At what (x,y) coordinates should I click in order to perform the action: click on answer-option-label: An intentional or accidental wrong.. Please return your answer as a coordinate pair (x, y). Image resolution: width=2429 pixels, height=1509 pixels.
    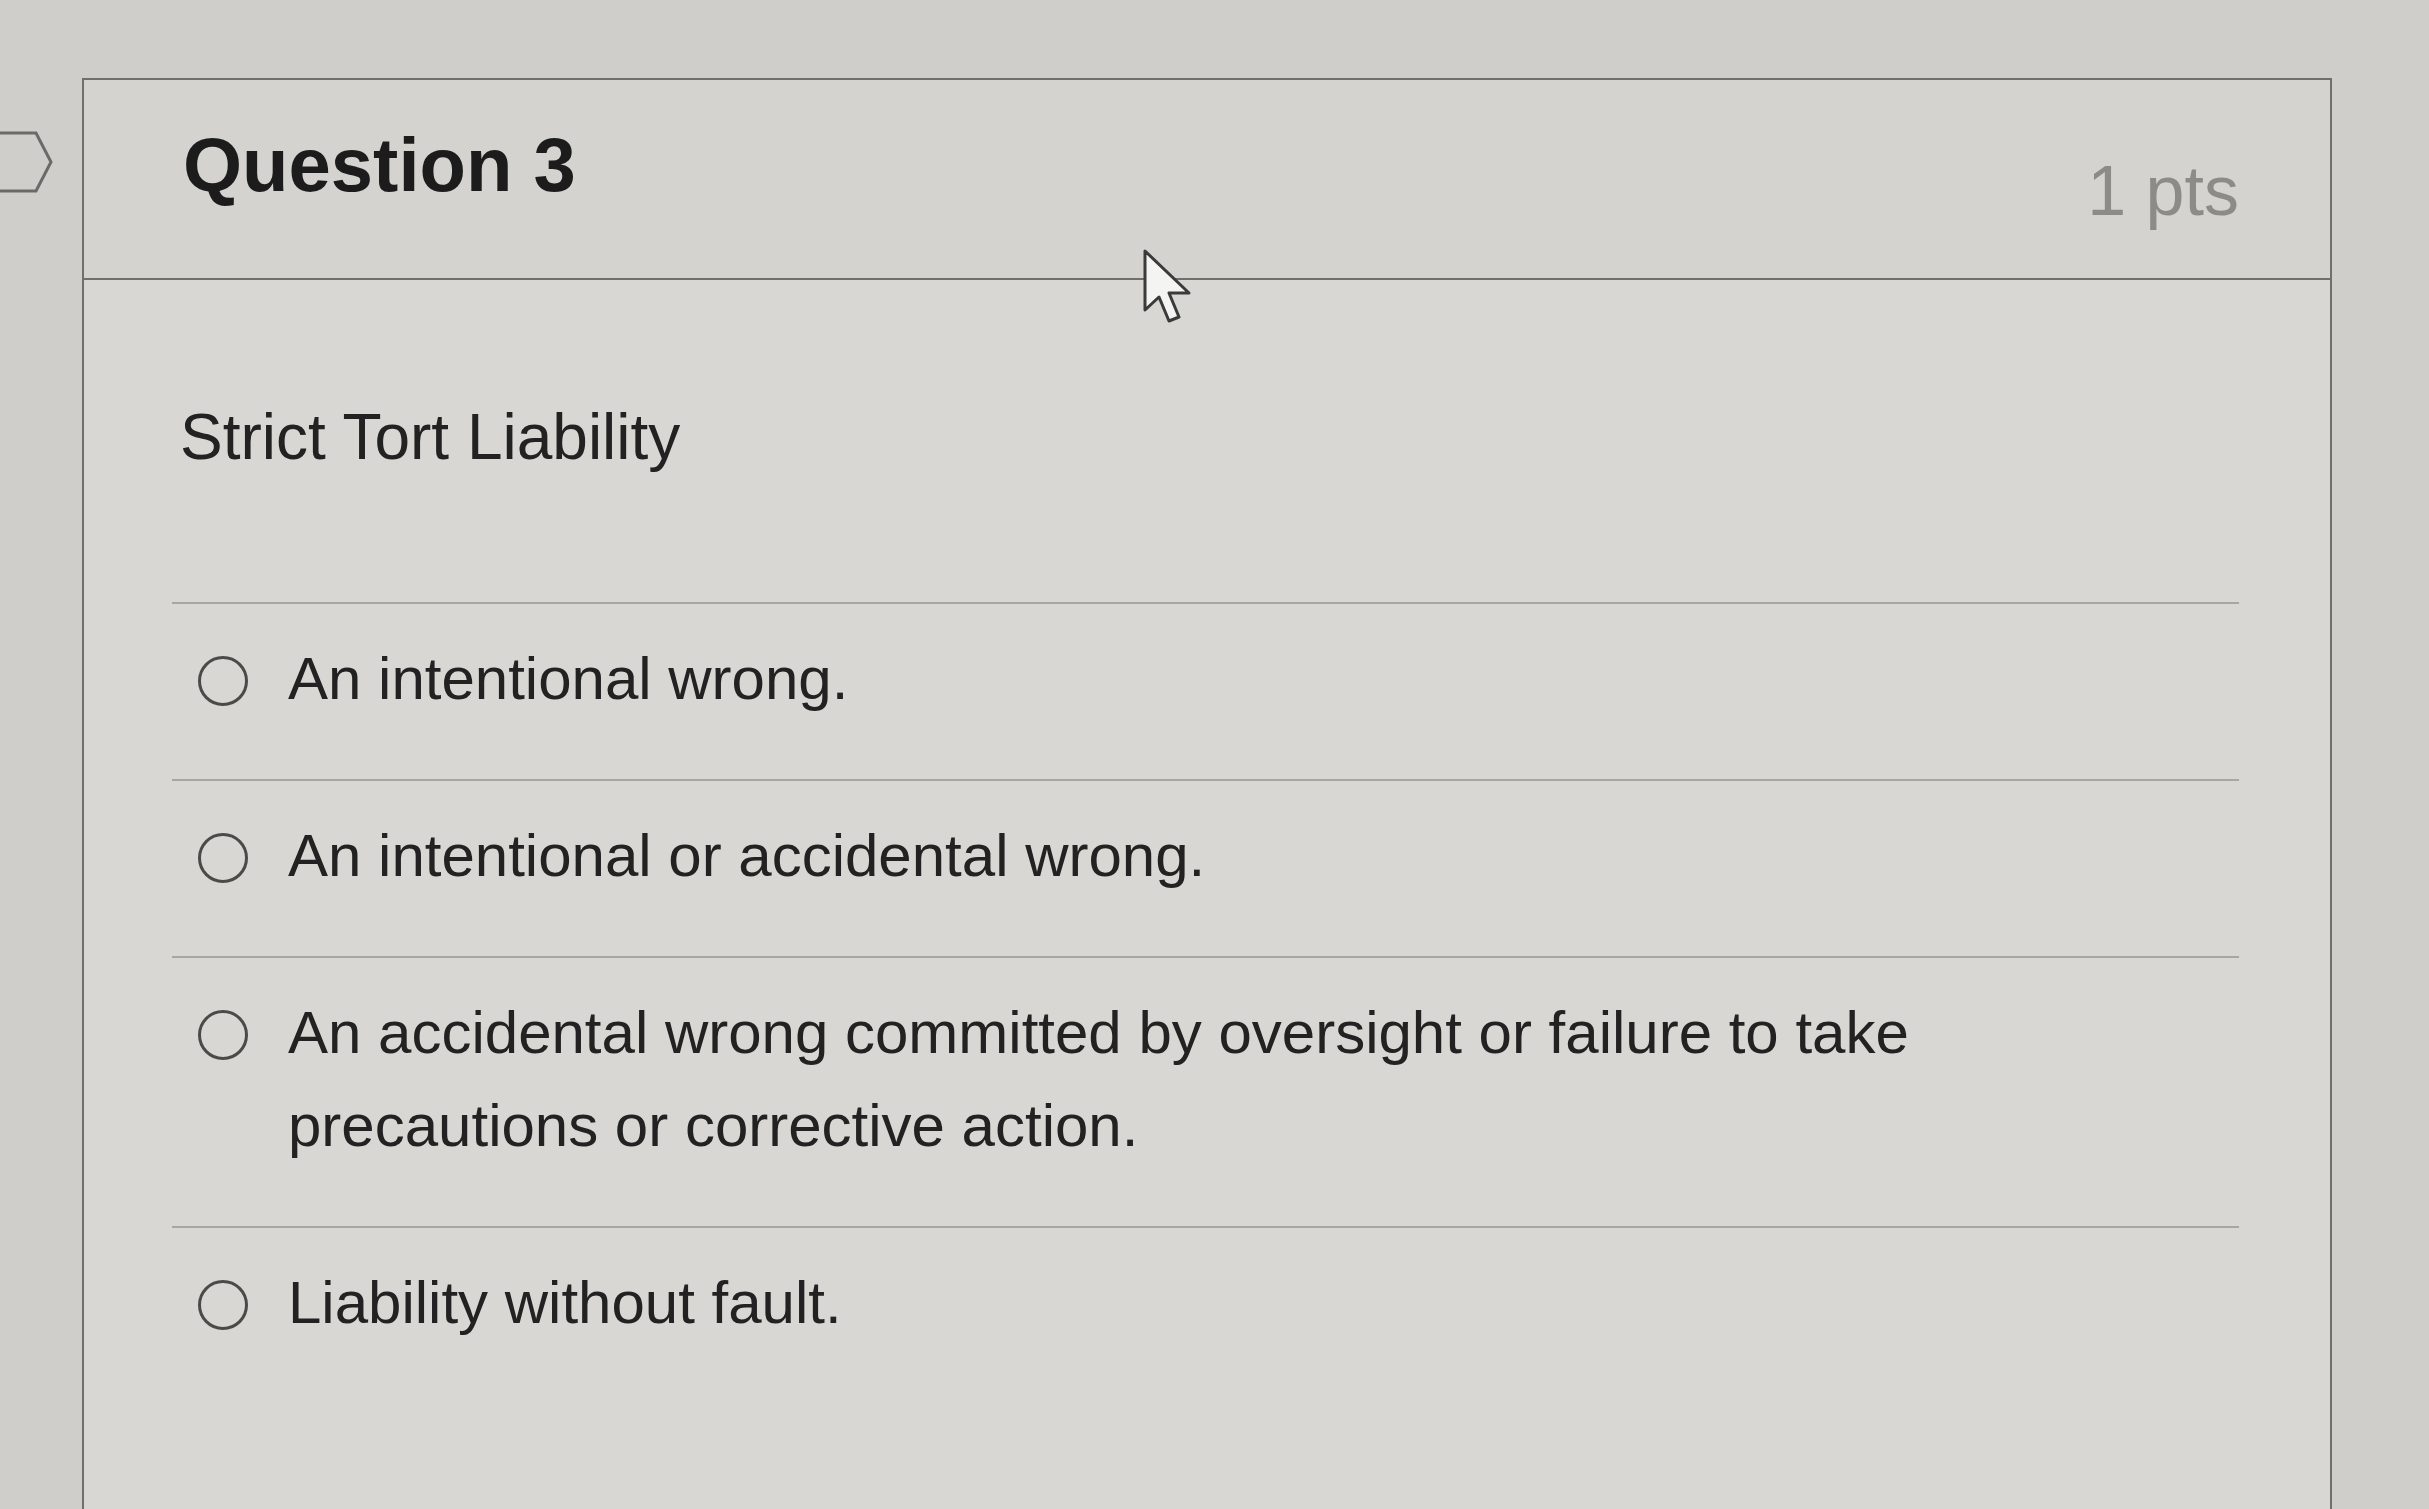
    Looking at the image, I should click on (747, 856).